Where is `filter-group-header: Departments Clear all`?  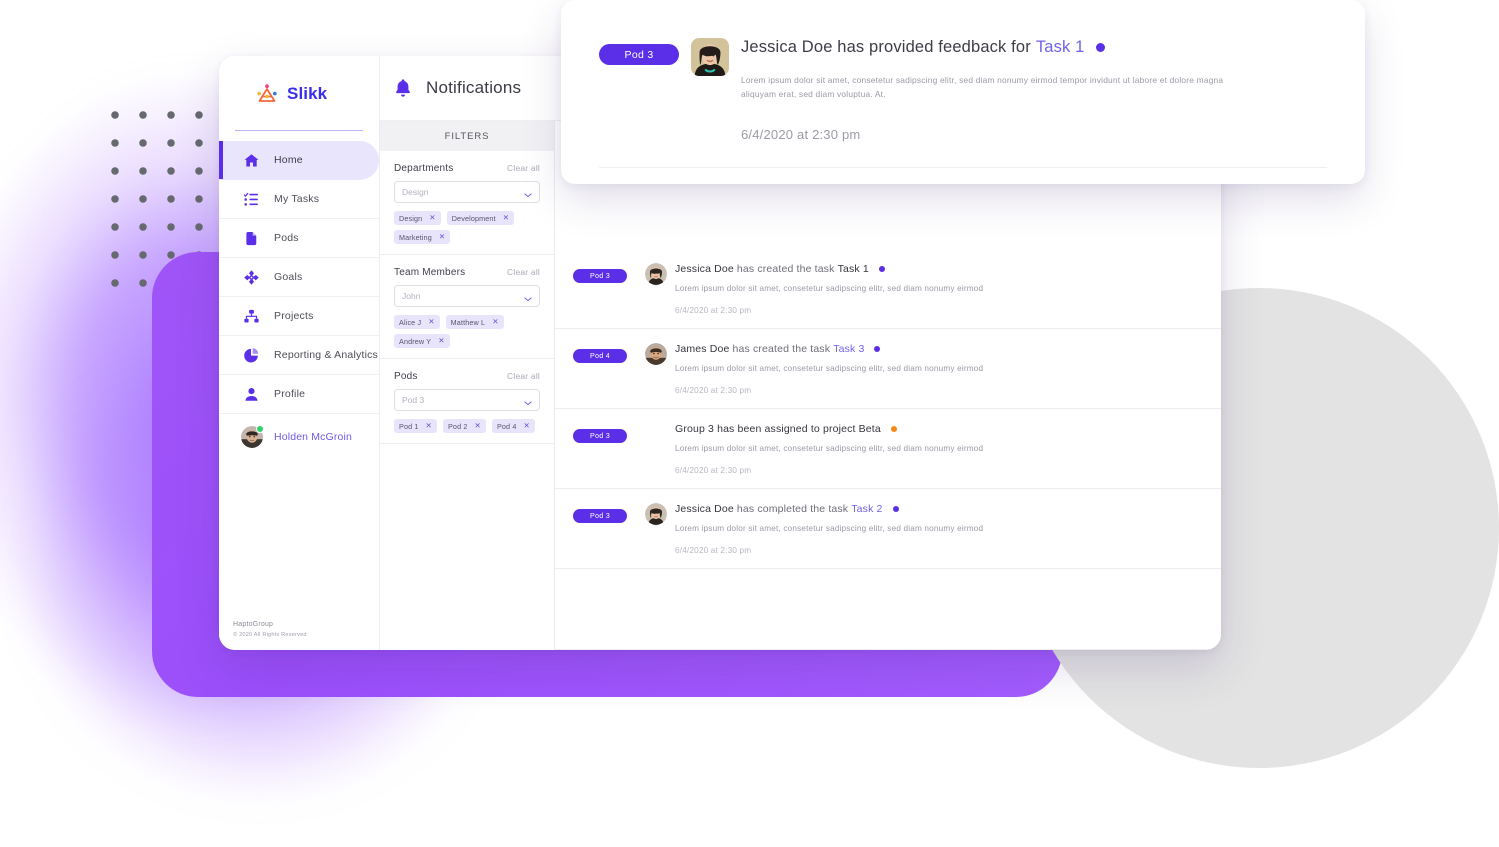
filter-group-header: Departments Clear all is located at coordinates (467, 168).